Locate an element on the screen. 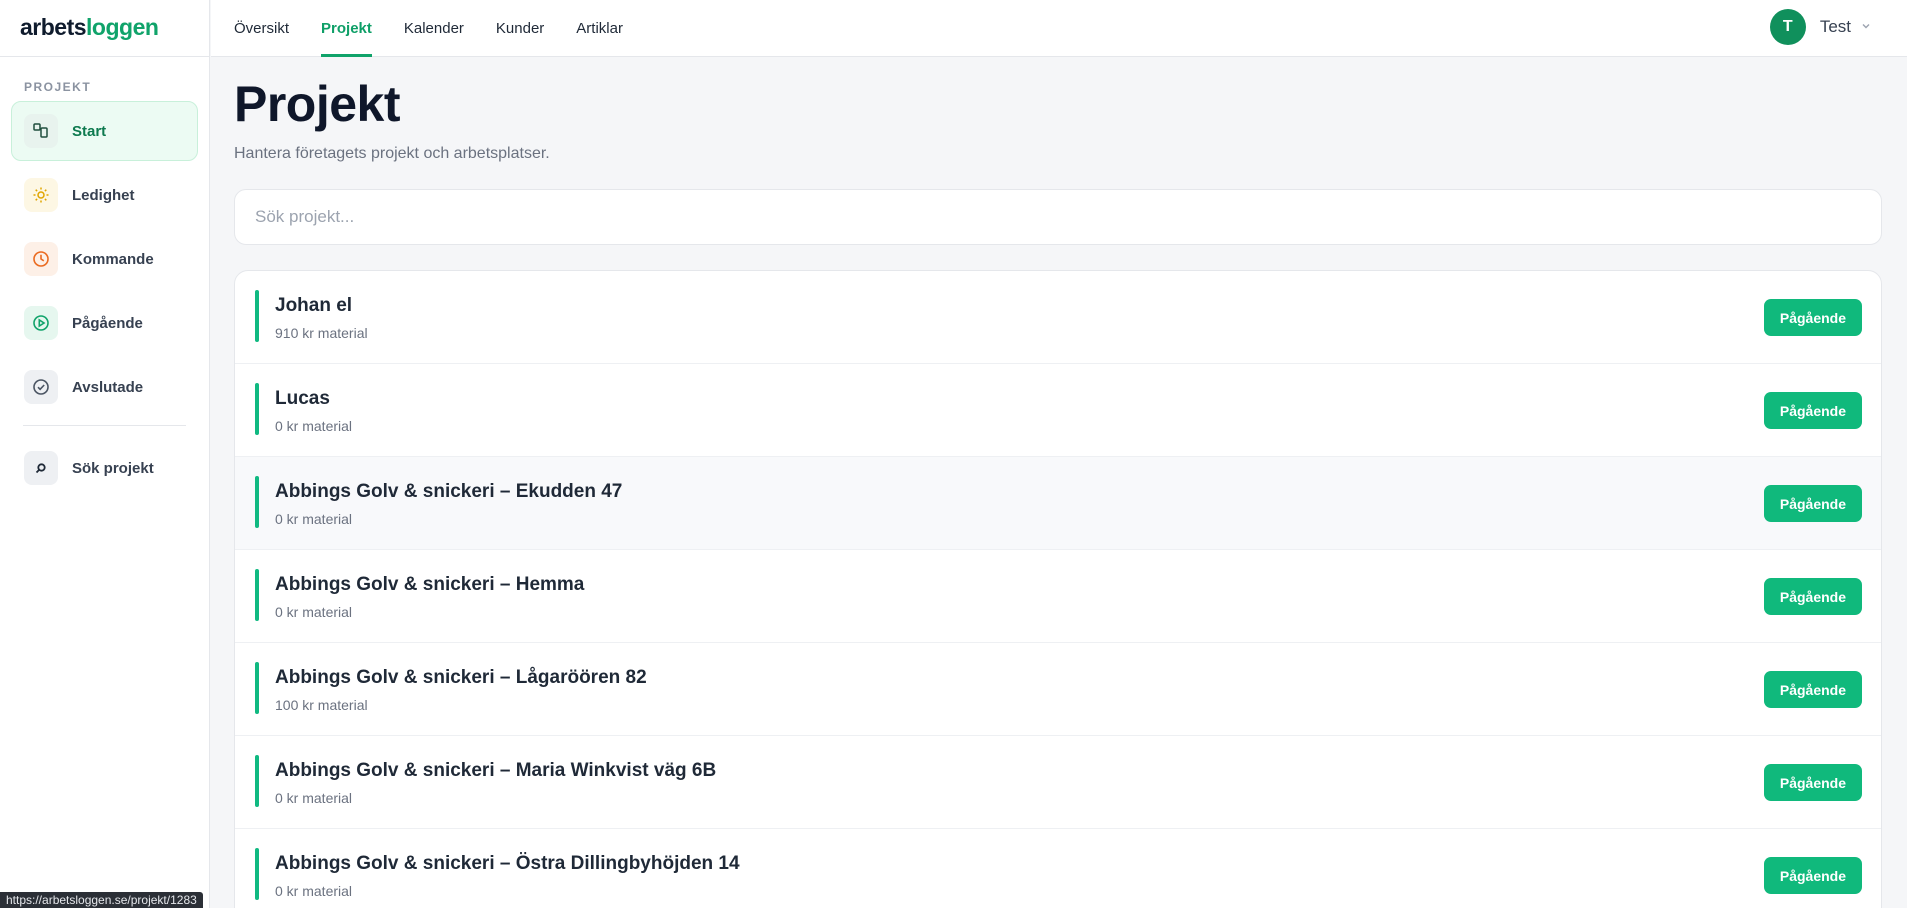 Image resolution: width=1907 pixels, height=908 pixels. layout-icon is located at coordinates (41, 131).